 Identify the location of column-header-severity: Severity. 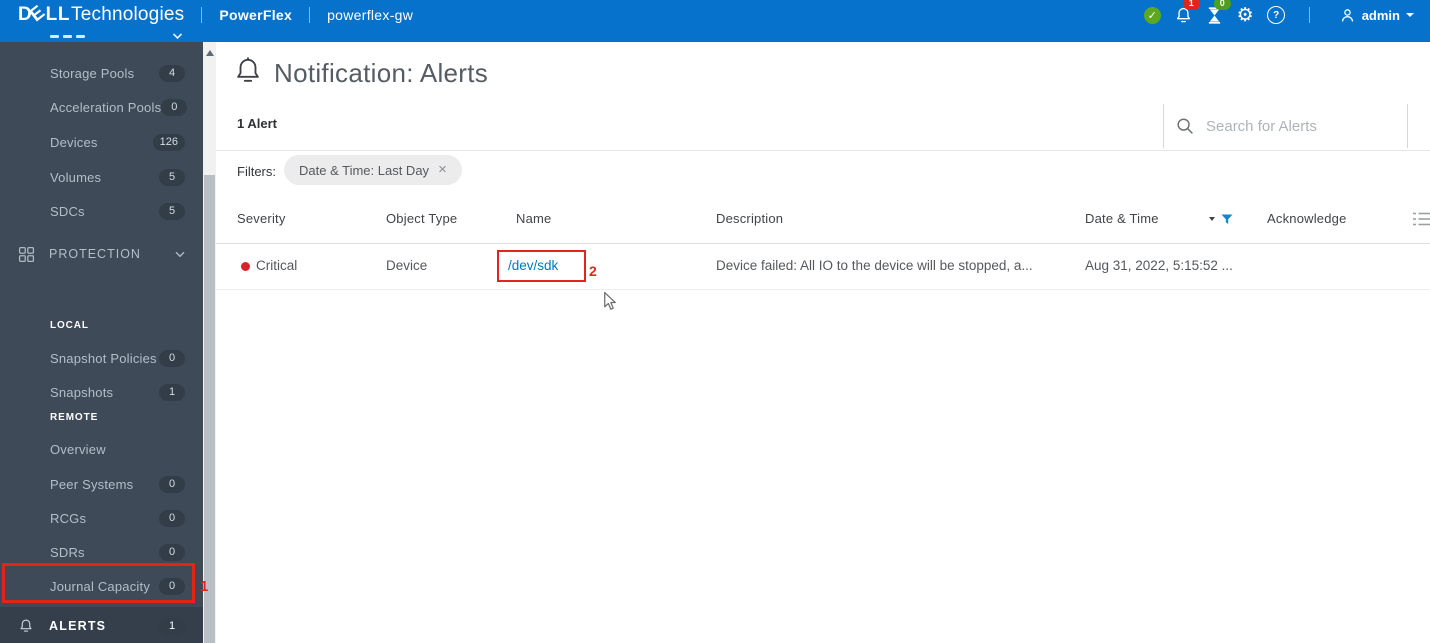
(261, 219).